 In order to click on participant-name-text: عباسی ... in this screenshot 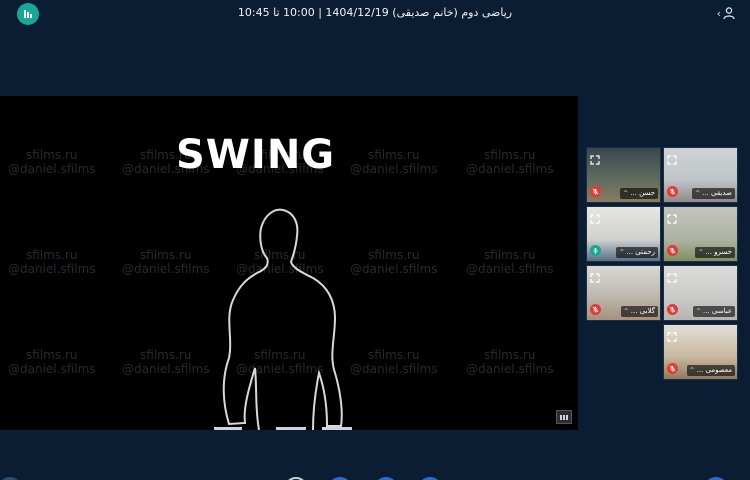, I will do `click(717, 311)`.